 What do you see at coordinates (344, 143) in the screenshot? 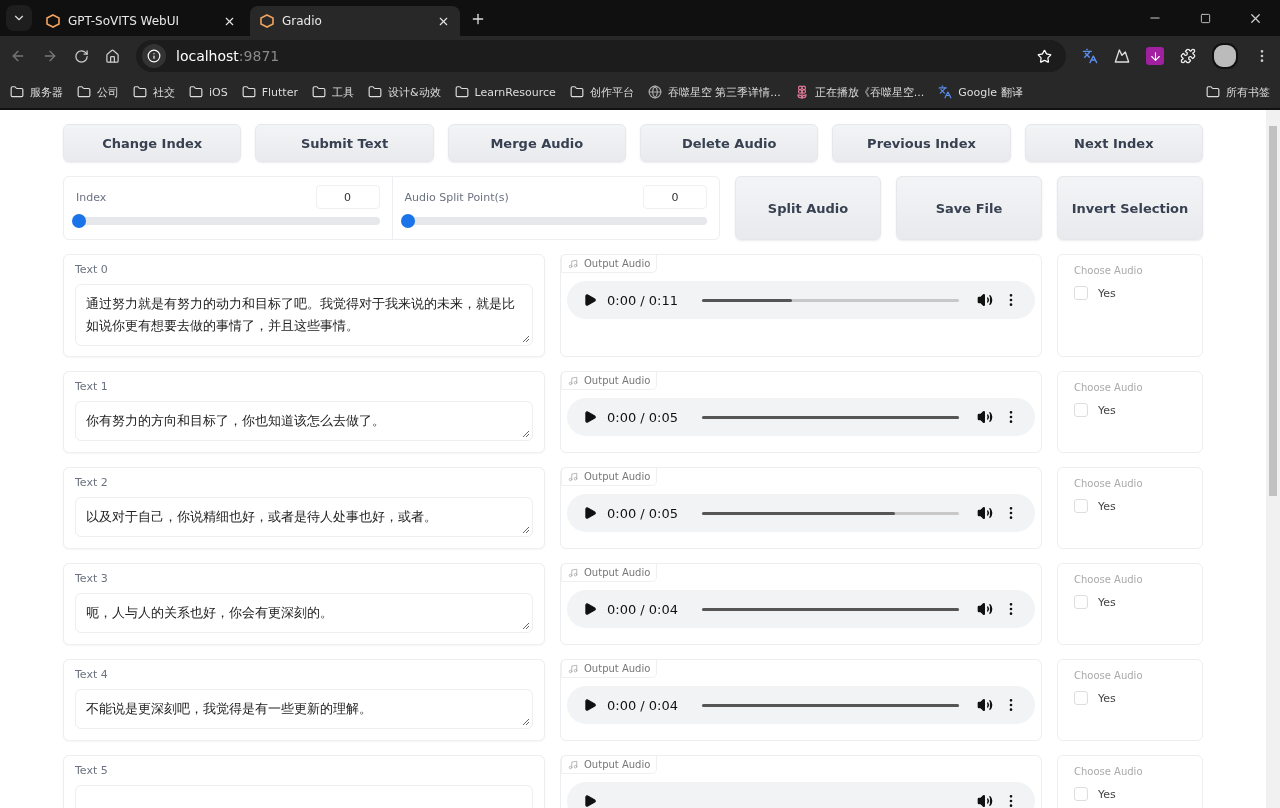
I see `action-button: Submit Text` at bounding box center [344, 143].